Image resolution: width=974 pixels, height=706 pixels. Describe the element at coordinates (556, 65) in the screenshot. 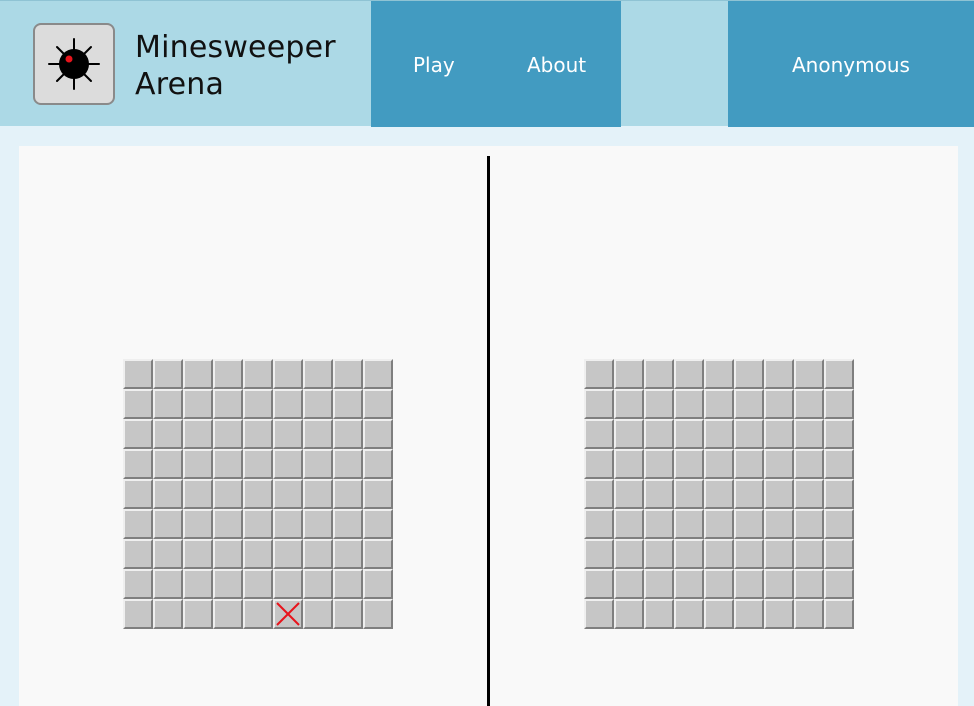

I see `nav-about-link: About` at that location.